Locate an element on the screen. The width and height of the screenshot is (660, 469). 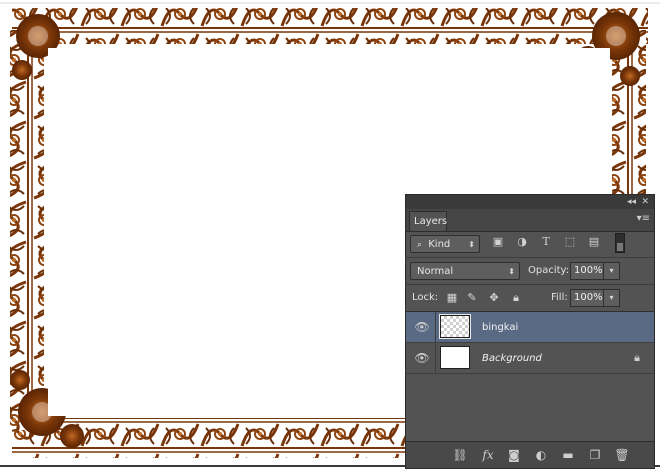
delete-icon: 🗑︎ is located at coordinates (622, 455).